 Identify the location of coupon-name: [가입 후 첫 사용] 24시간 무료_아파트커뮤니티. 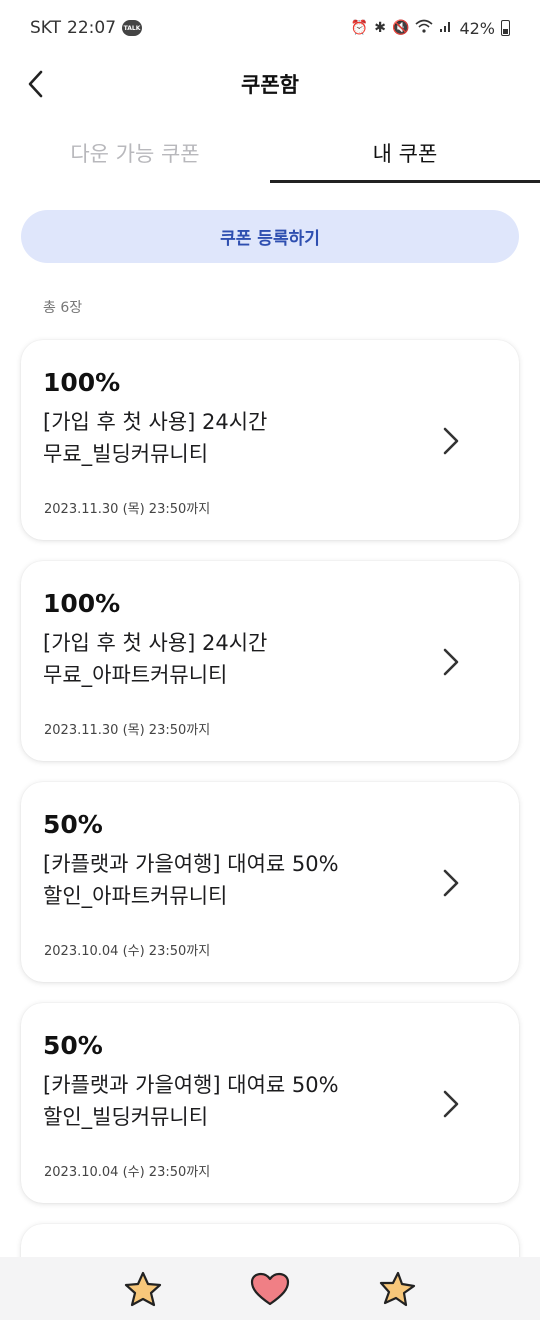
(155, 659).